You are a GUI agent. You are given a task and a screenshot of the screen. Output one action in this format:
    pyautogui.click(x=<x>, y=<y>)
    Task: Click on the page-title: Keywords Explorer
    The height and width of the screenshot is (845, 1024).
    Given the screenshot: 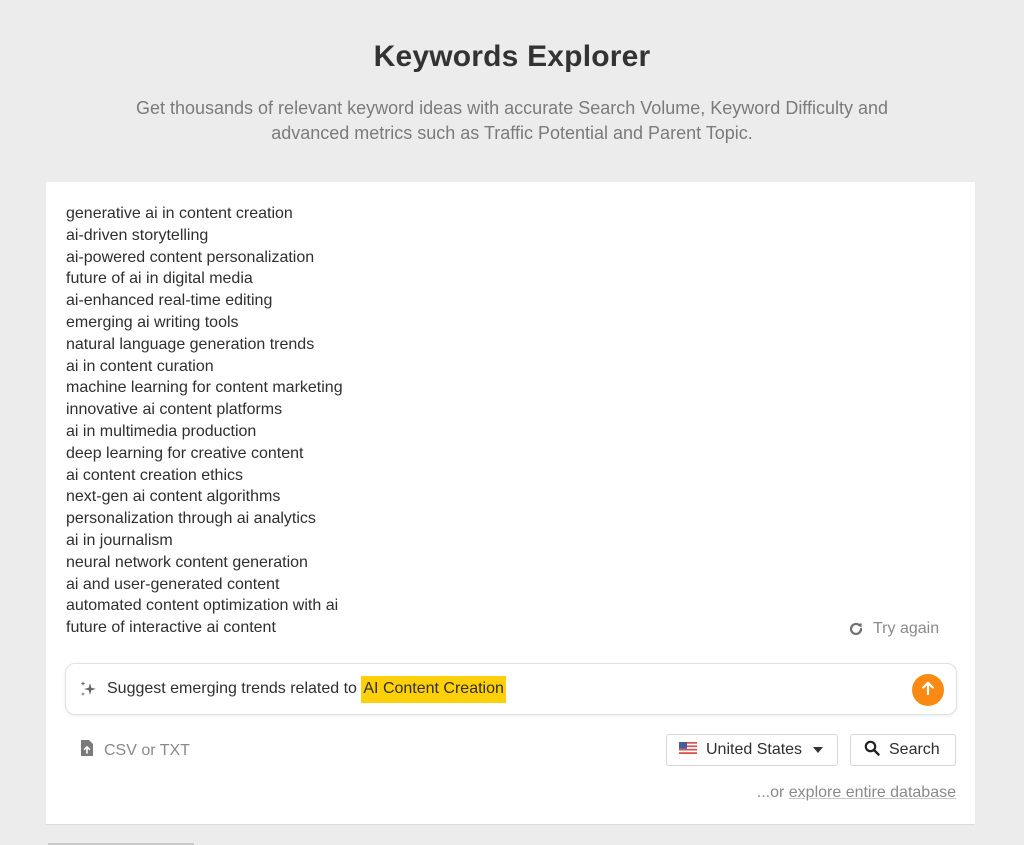 What is the action you would take?
    pyautogui.click(x=512, y=56)
    